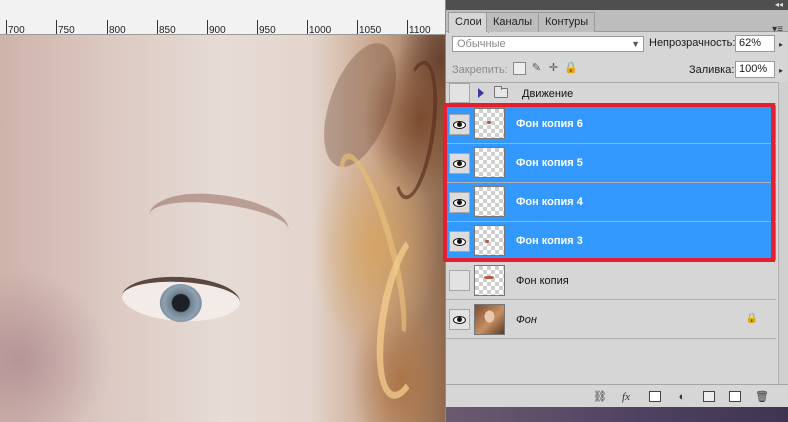 The height and width of the screenshot is (422, 788). Describe the element at coordinates (549, 202) in the screenshot. I see `layer-name: Фон копия 4` at that location.